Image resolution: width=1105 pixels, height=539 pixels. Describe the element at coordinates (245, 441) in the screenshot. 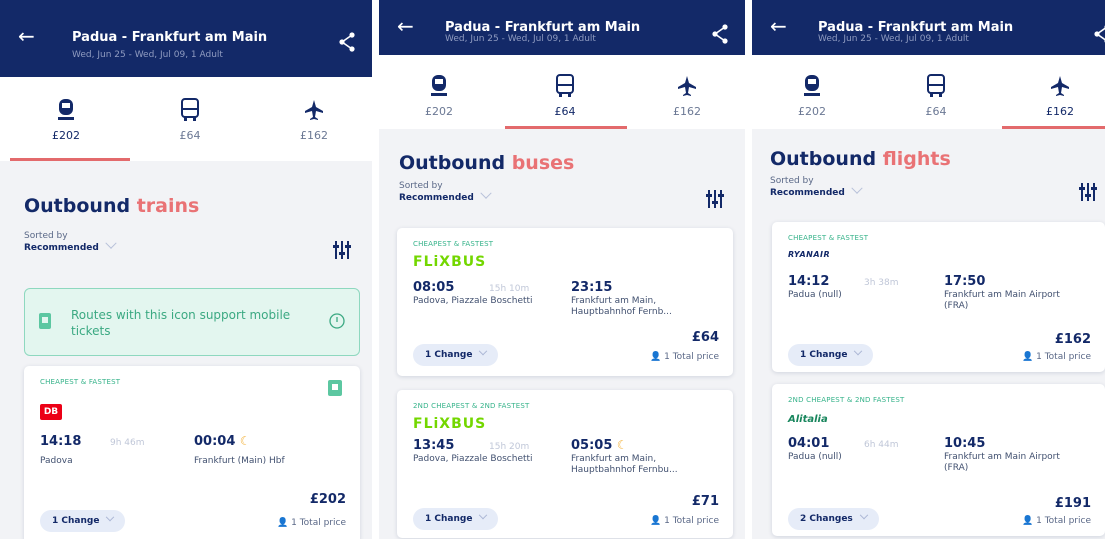

I see `moon-icon: ☾` at that location.